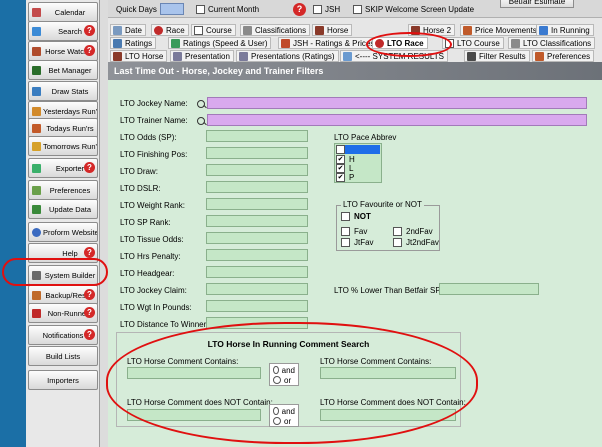 The image size is (602, 447). What do you see at coordinates (257, 170) in the screenshot?
I see `lto-draw-input` at bounding box center [257, 170].